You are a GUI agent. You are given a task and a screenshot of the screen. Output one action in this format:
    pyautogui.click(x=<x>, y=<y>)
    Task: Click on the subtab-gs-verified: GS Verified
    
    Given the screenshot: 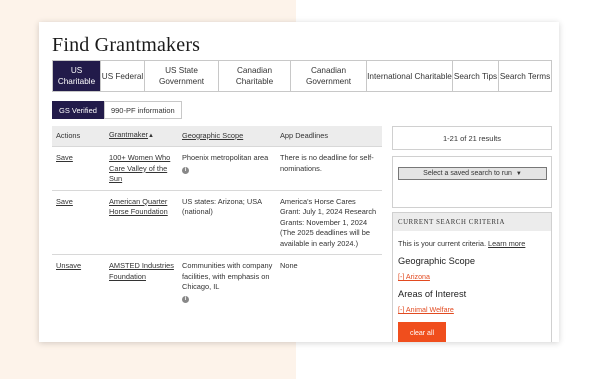 What is the action you would take?
    pyautogui.click(x=78, y=110)
    